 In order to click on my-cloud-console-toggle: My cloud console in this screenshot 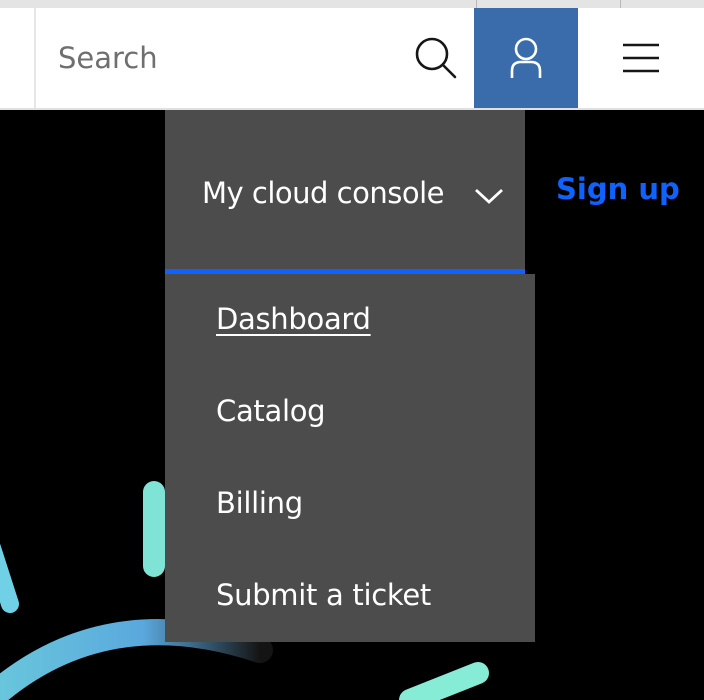, I will do `click(345, 193)`.